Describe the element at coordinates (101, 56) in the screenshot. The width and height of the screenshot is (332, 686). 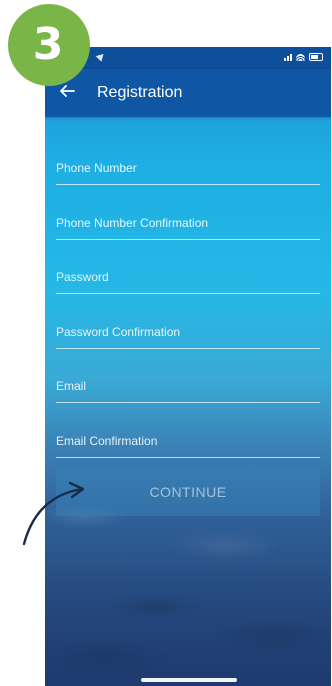
I see `location-arrow-icon` at that location.